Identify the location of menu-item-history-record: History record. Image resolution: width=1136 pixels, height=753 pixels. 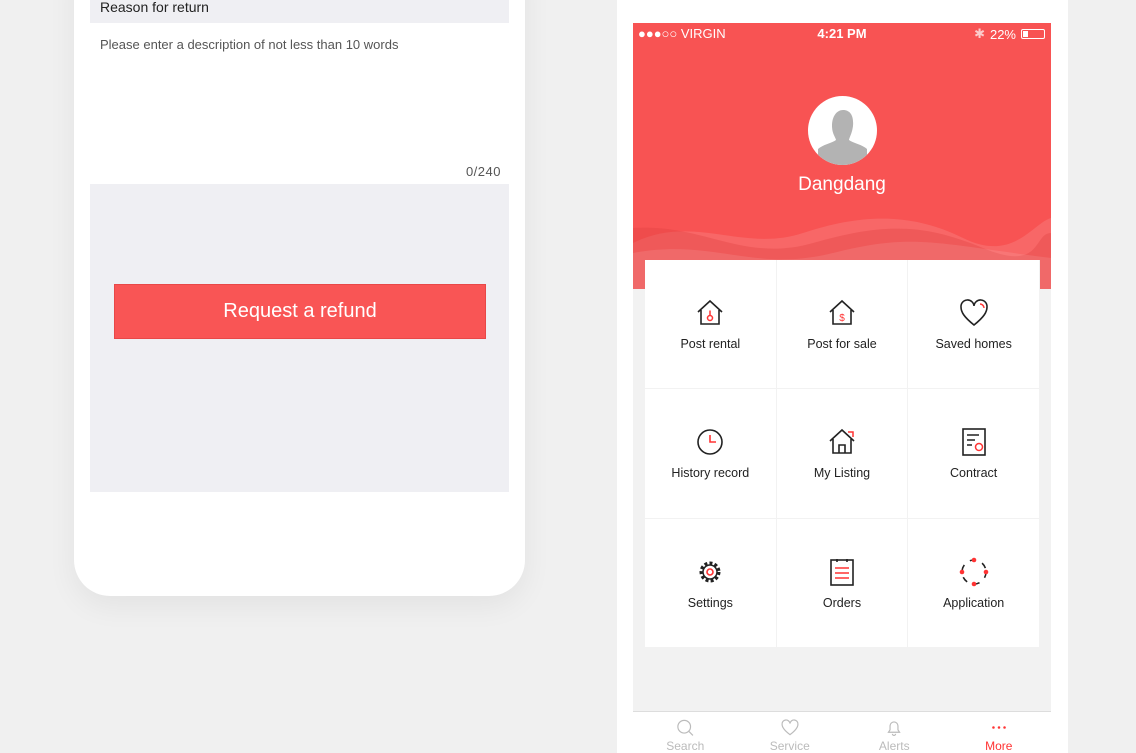
(711, 454).